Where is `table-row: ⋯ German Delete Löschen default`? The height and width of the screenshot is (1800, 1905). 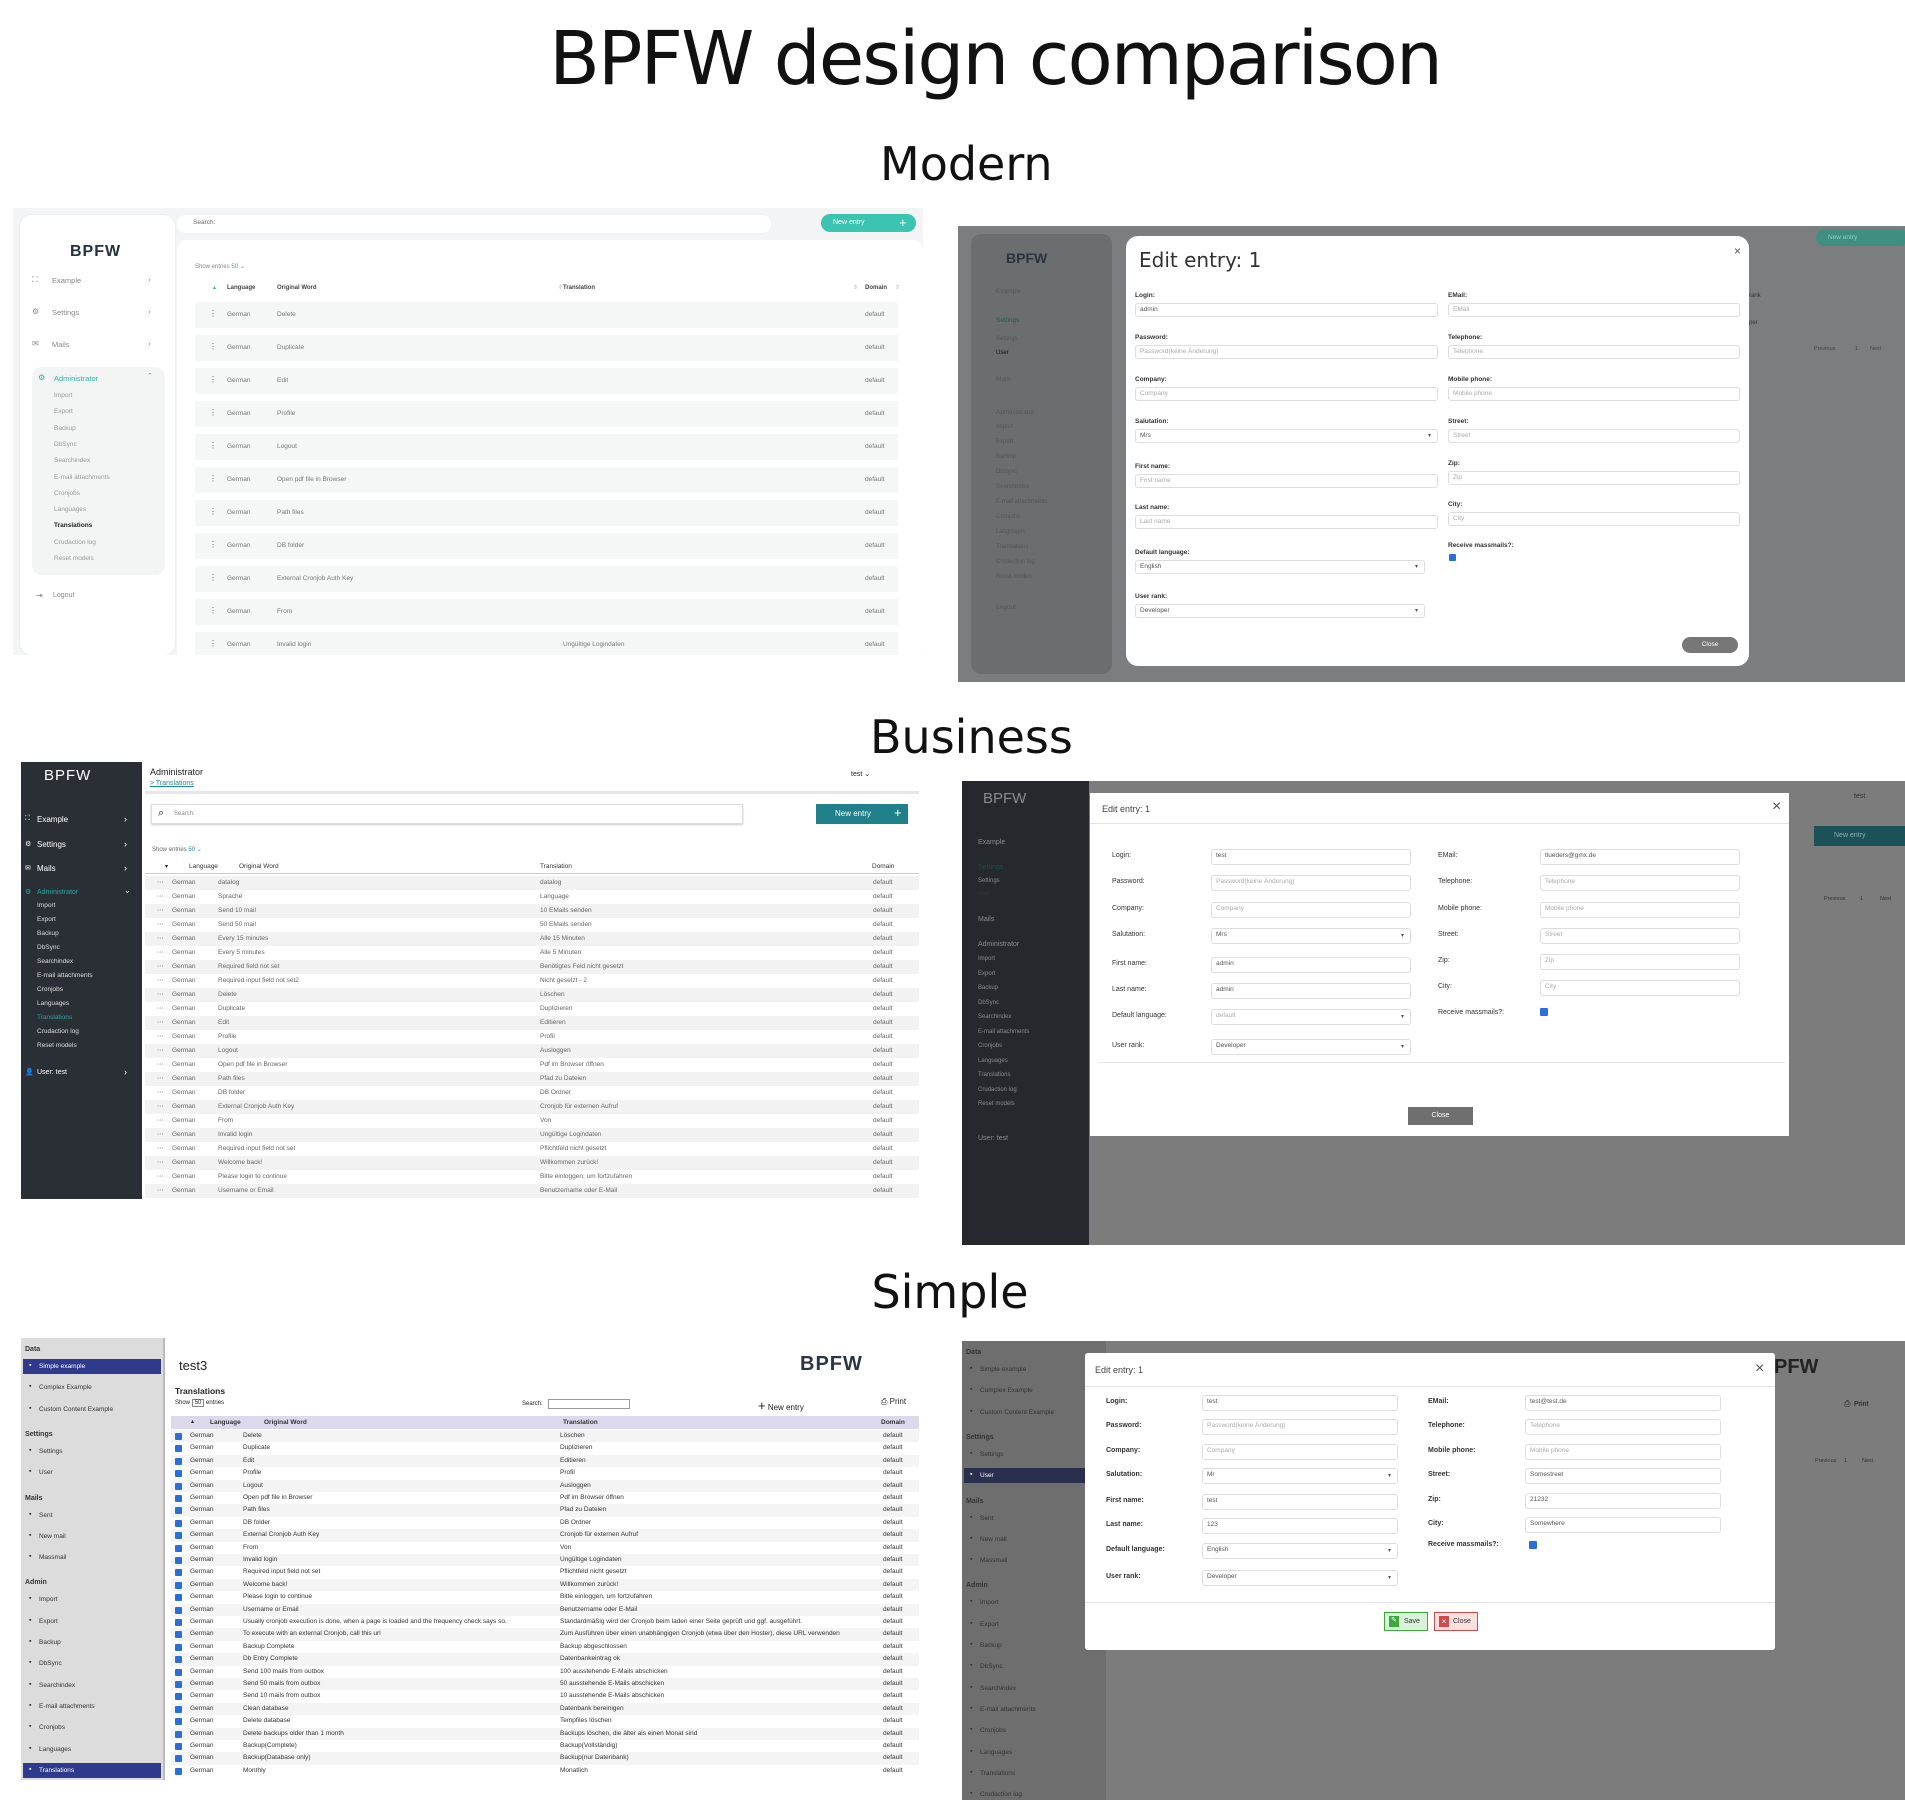
table-row: ⋯ German Delete Löschen default is located at coordinates (532, 995).